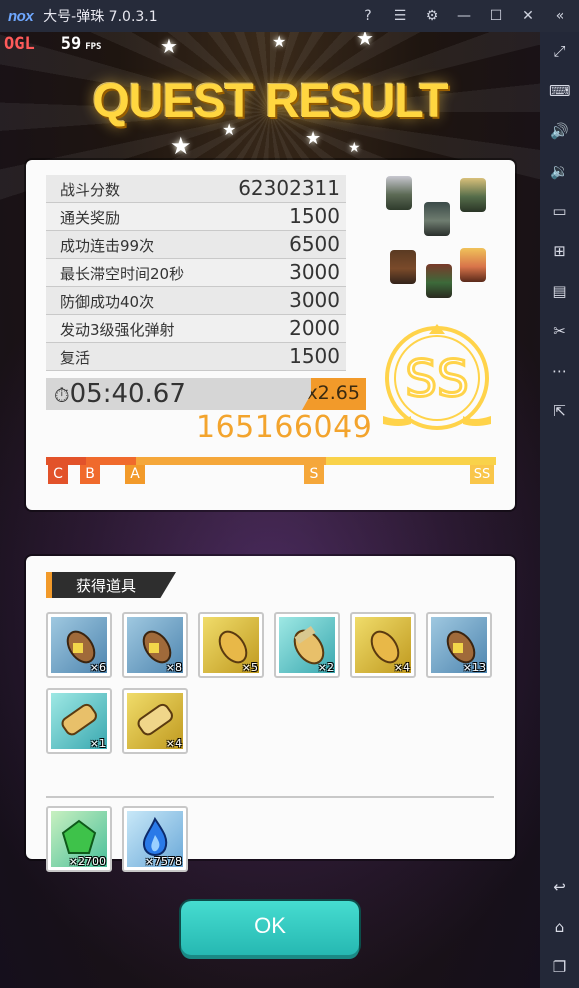 The image size is (579, 988). Describe the element at coordinates (289, 16) in the screenshot. I see `window-titlebar: nox 大号-弹珠 7.0.3.1 ? ☰ ⚙ — ☐ ✕ «` at that location.